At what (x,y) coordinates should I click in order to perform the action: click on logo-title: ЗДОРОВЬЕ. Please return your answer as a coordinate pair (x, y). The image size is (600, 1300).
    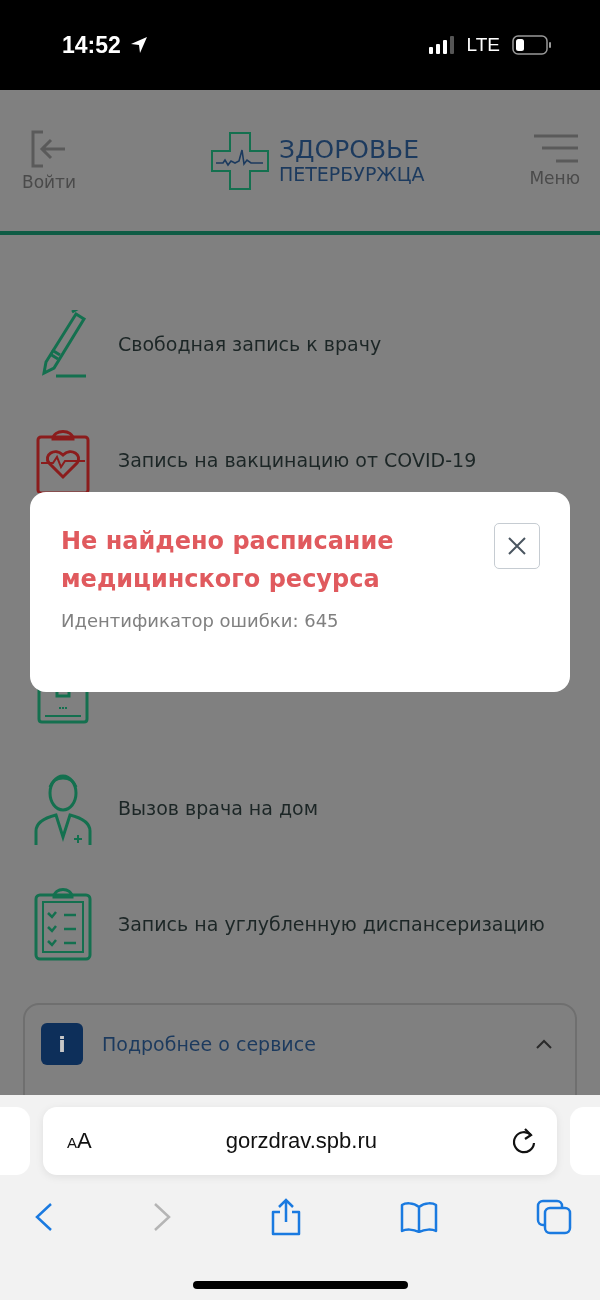
    Looking at the image, I should click on (349, 150).